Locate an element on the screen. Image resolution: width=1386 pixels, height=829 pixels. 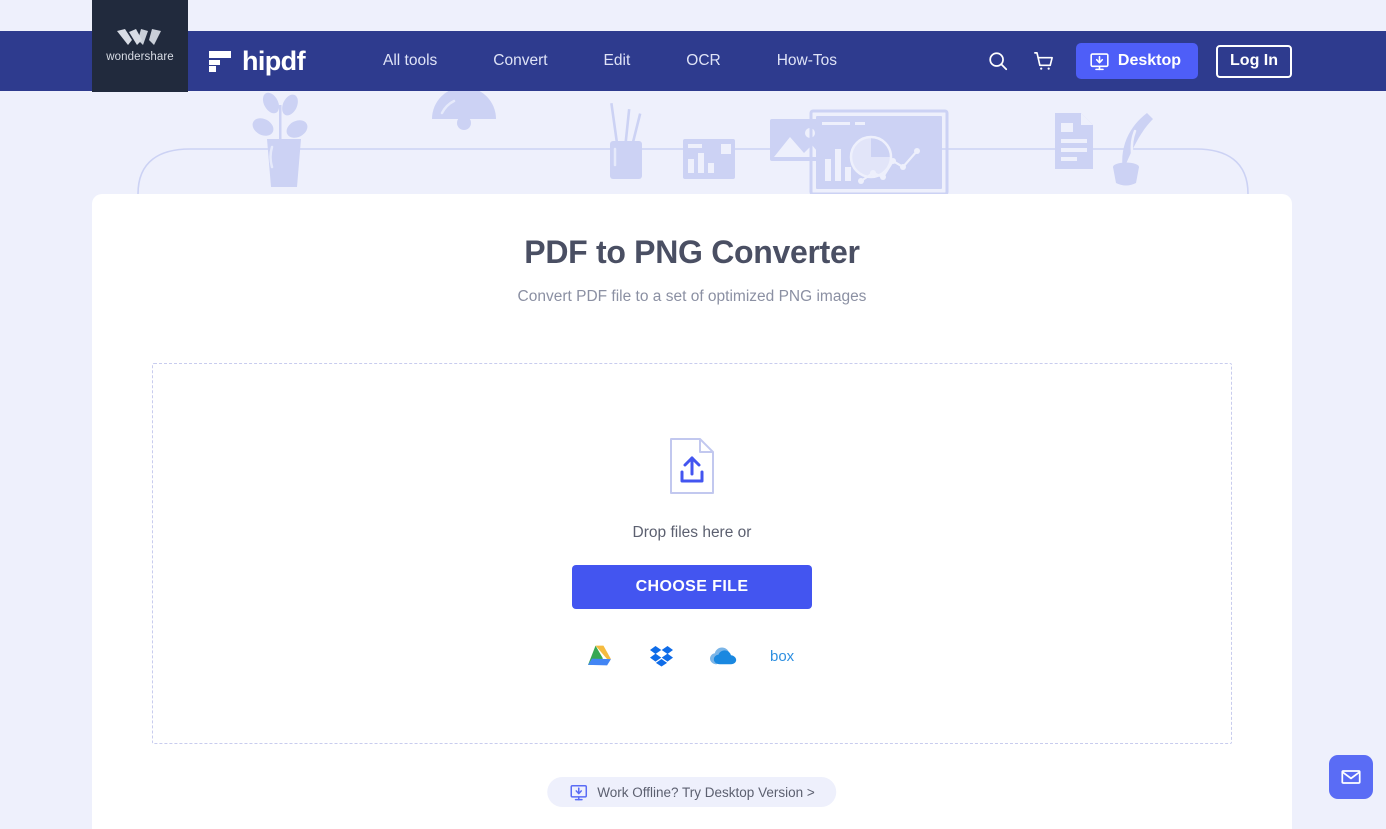
nav-actions: Desktop Log In is located at coordinates (1185, 61).